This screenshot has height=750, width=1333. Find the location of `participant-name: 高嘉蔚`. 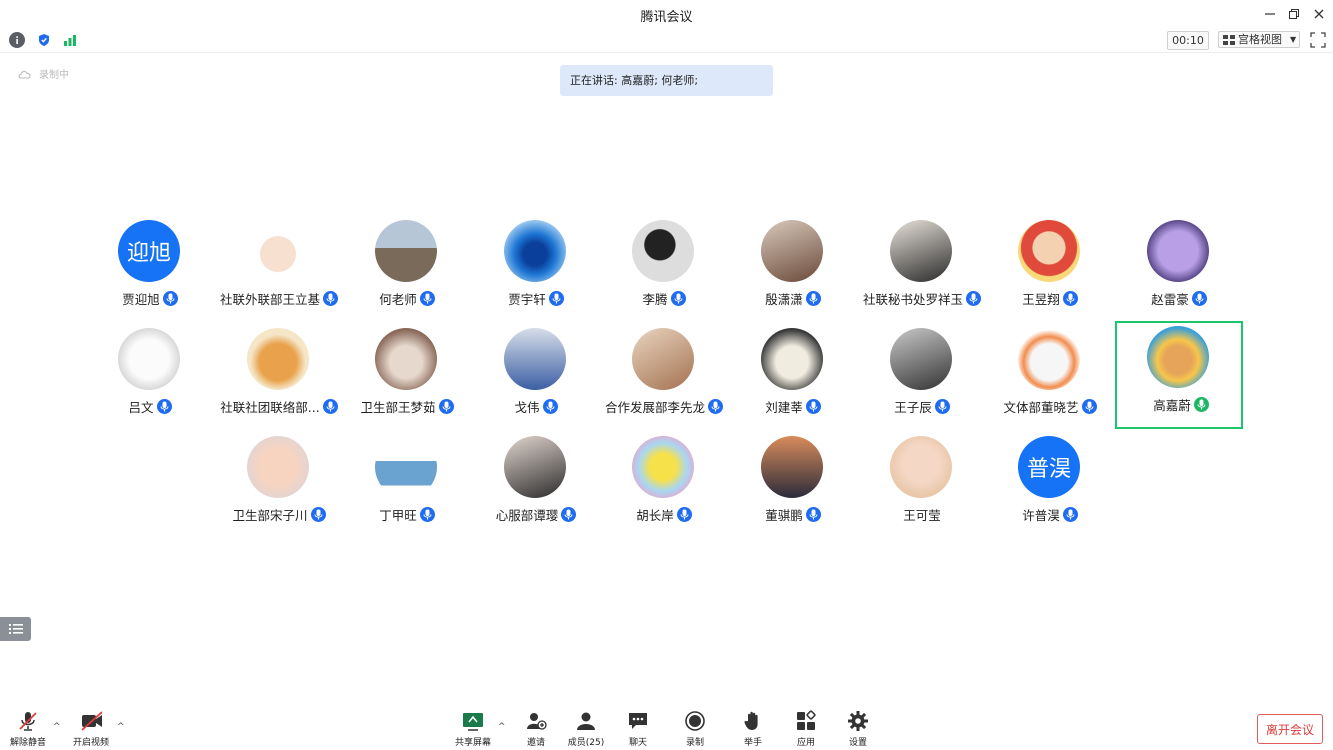

participant-name: 高嘉蔚 is located at coordinates (1172, 405).